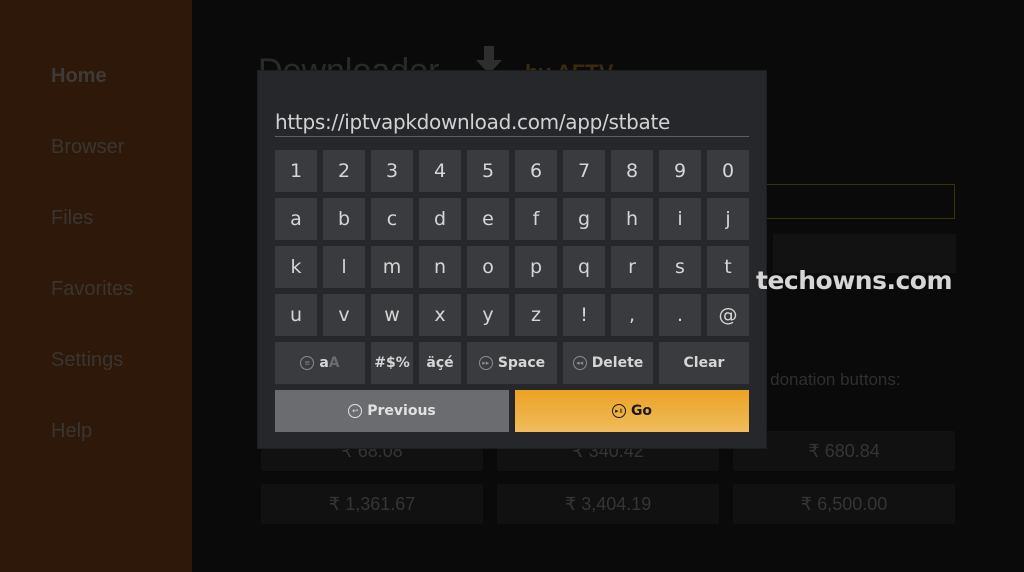 Image resolution: width=1024 pixels, height=572 pixels. What do you see at coordinates (584, 171) in the screenshot?
I see `key-button: 7` at bounding box center [584, 171].